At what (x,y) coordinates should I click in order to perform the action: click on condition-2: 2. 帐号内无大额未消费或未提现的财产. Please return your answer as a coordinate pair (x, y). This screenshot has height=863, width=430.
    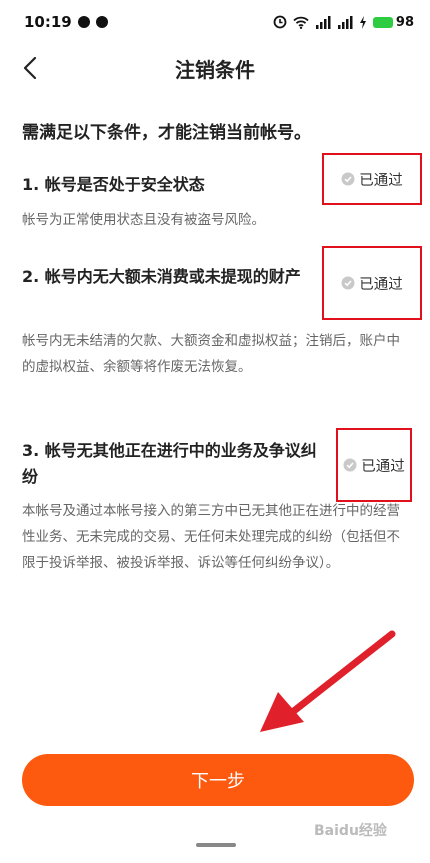
    Looking at the image, I should click on (172, 277).